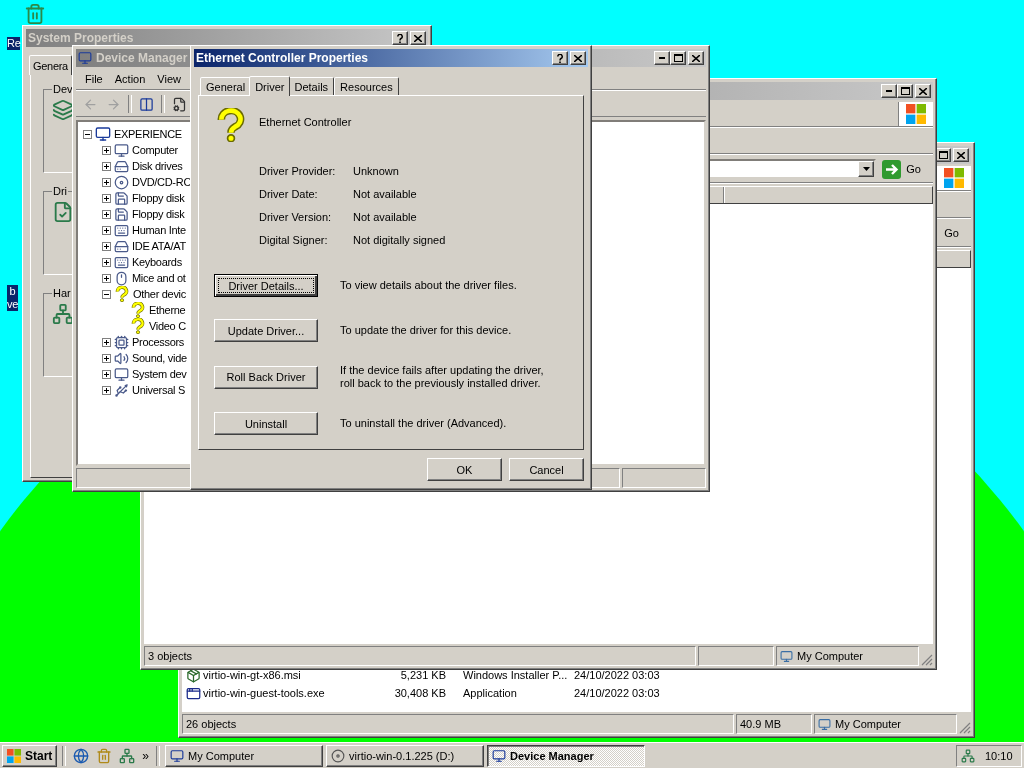 Image resolution: width=1024 pixels, height=768 pixels. Describe the element at coordinates (422, 675) in the screenshot. I see `file-size: 5,231 KB` at that location.